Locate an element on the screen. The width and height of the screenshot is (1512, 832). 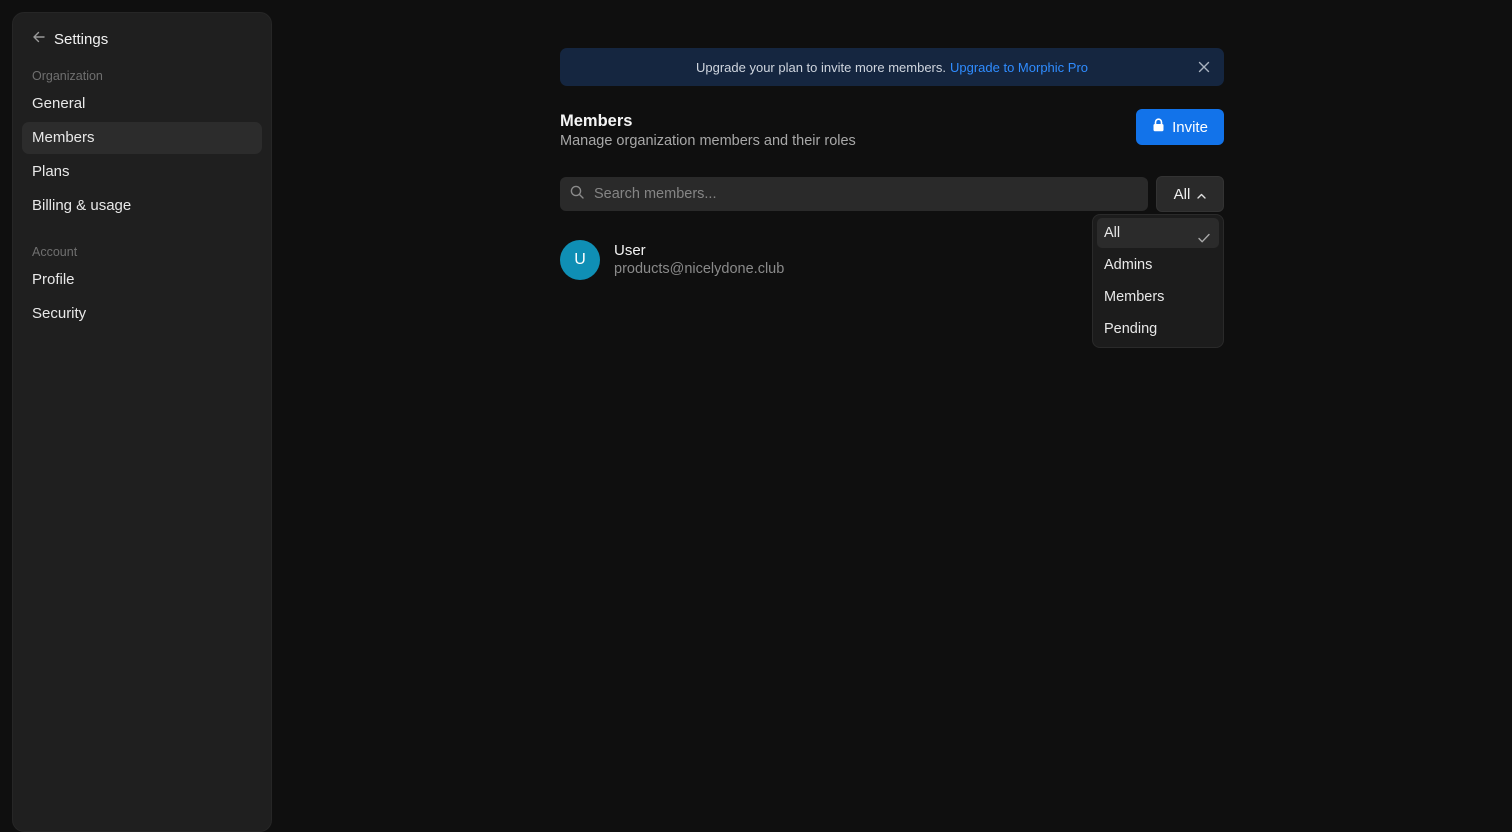
close-icon is located at coordinates (1204, 67).